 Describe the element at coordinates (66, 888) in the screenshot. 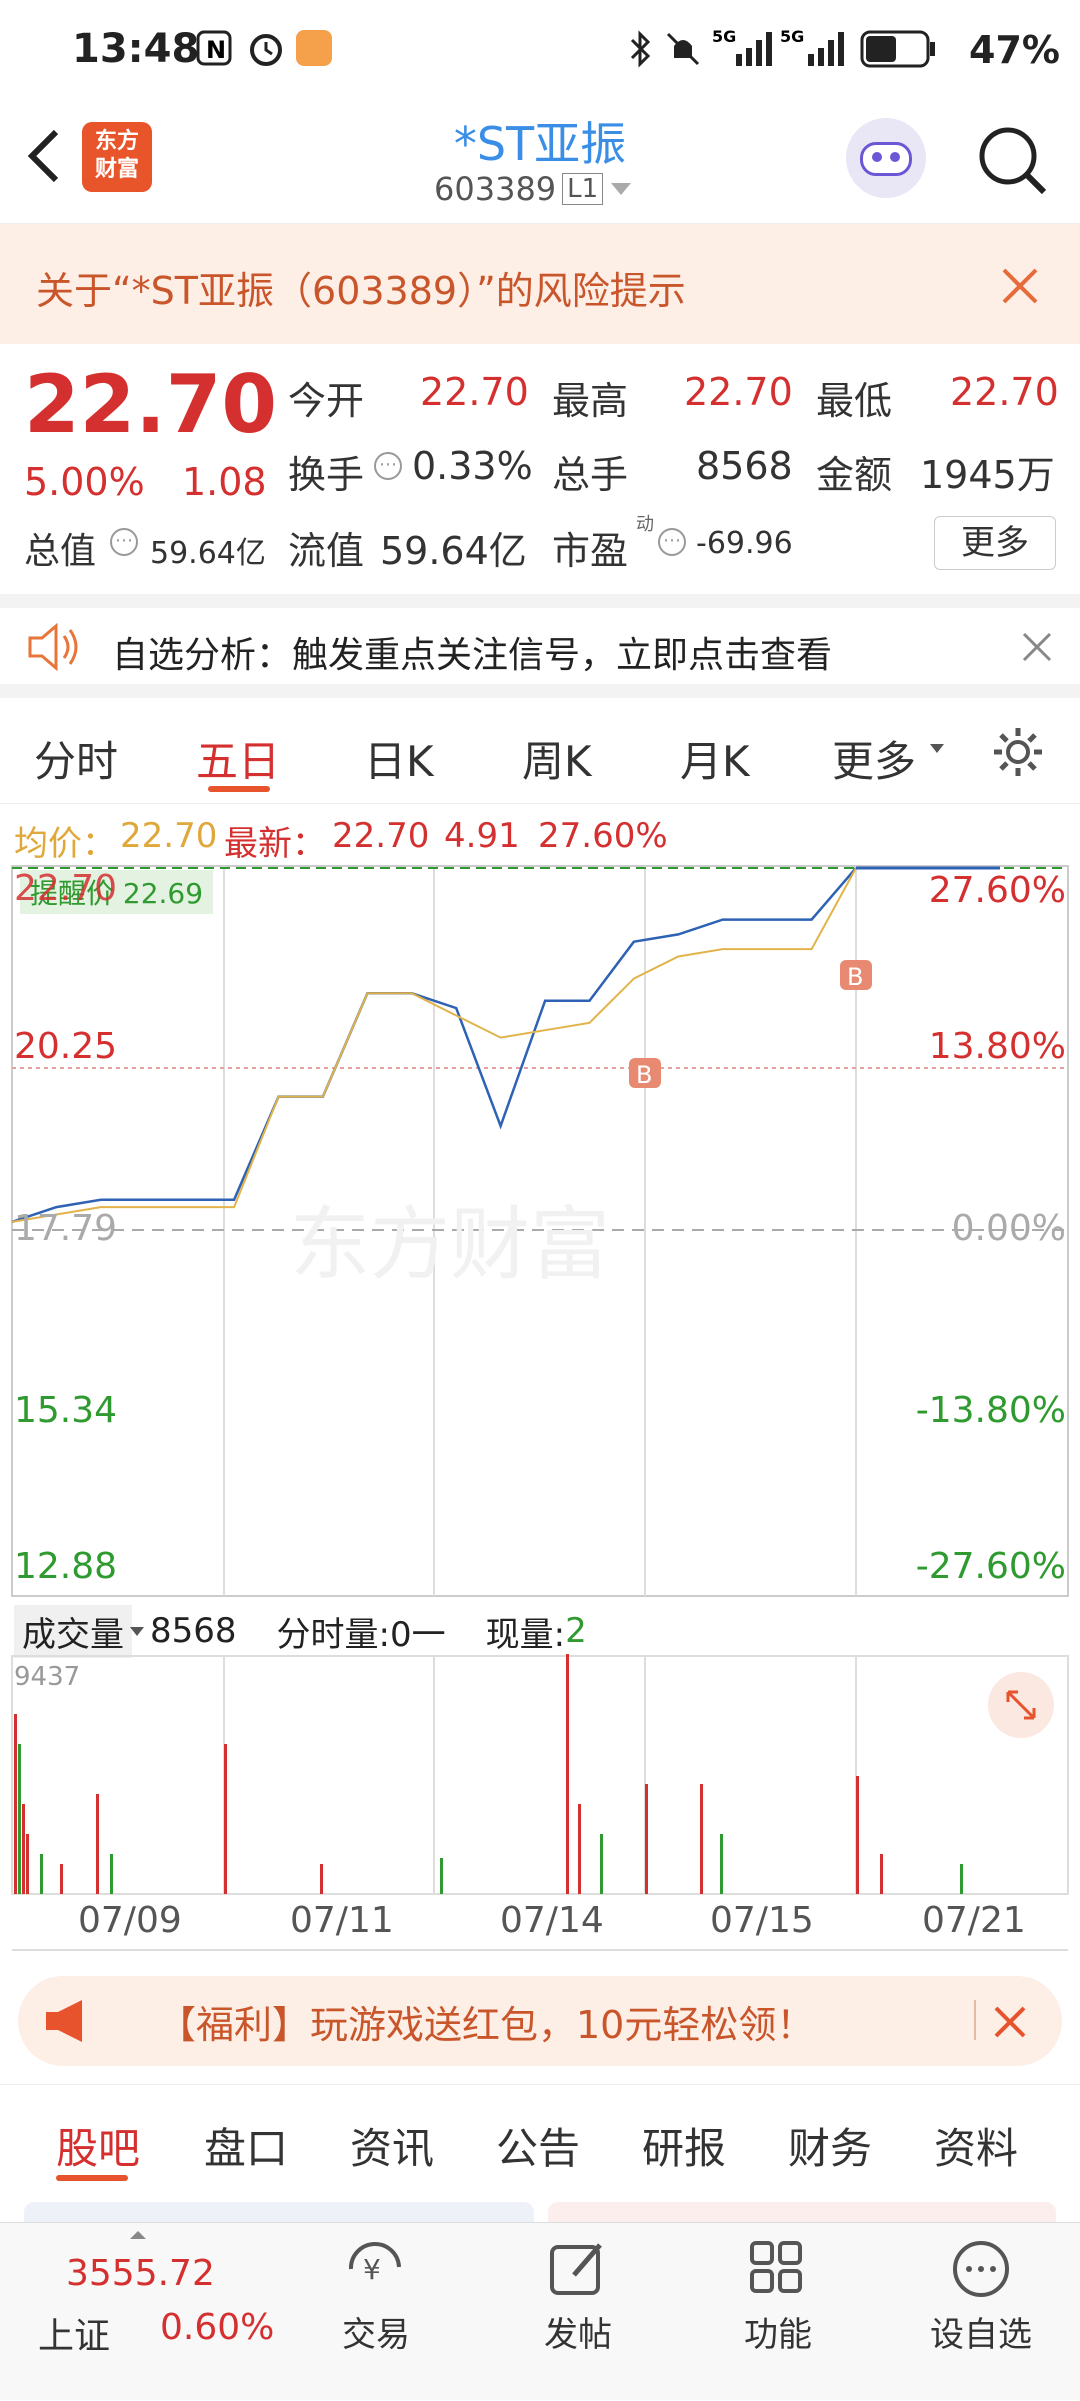

I see `y-left-tick-0: 22.70` at that location.